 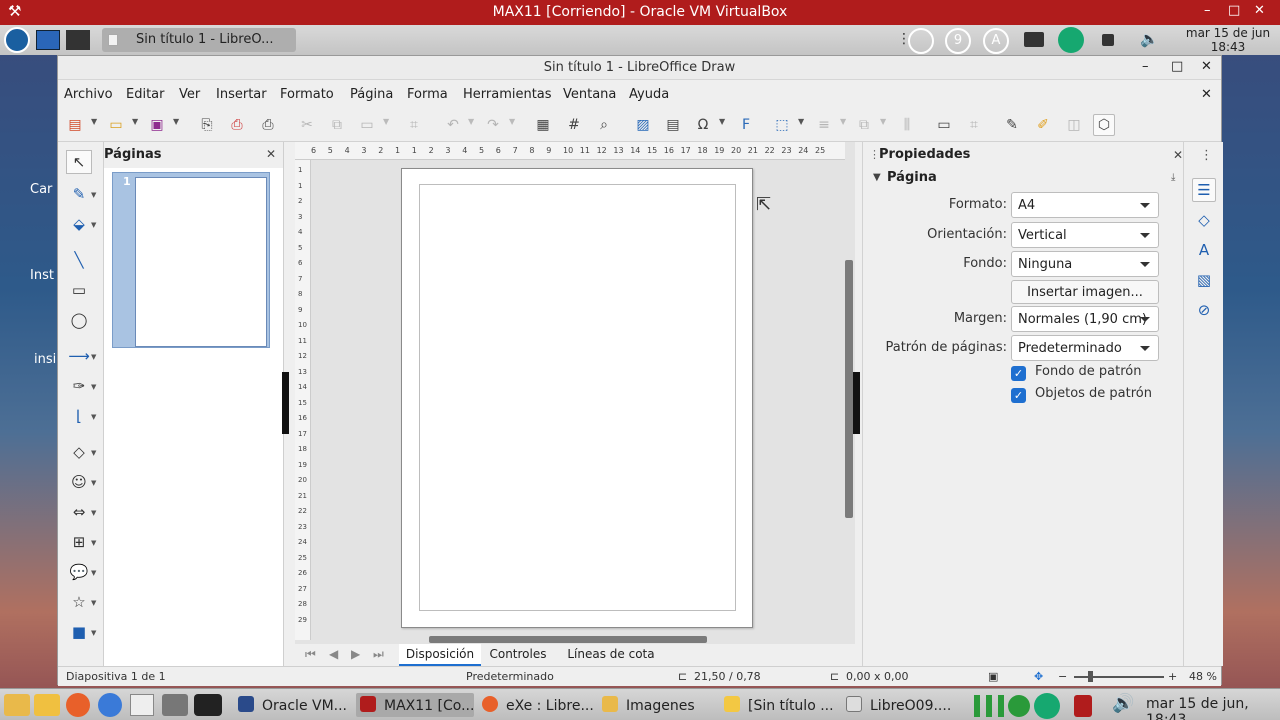 What do you see at coordinates (79, 416) in the screenshot?
I see `connector-icon: ⌊` at bounding box center [79, 416].